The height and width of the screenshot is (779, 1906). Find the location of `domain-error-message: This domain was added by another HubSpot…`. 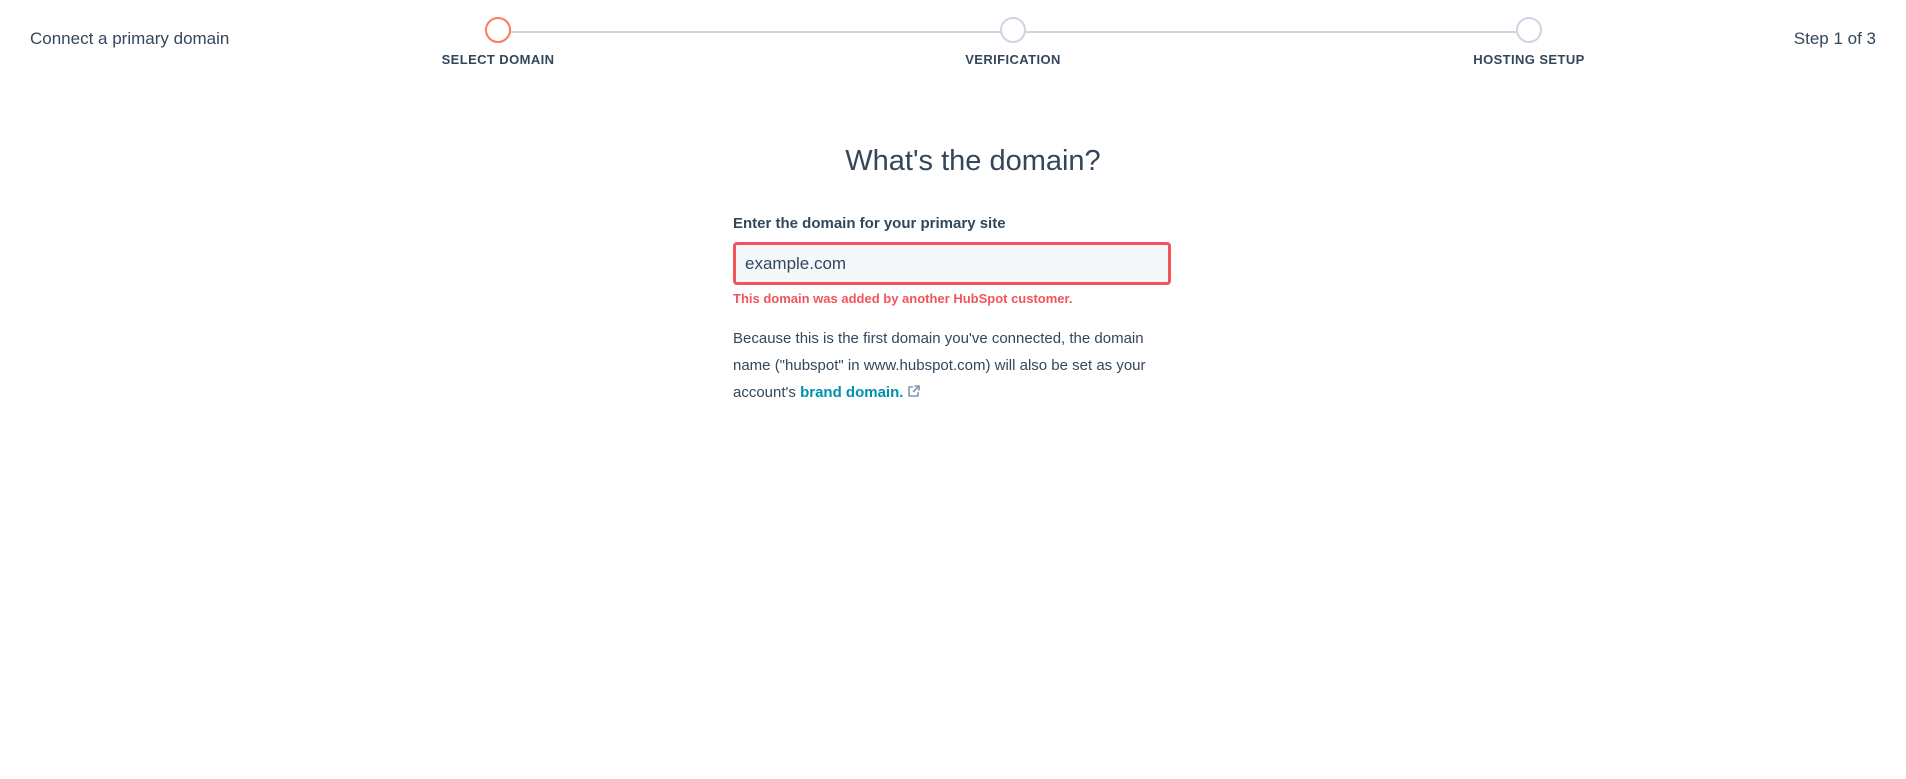

domain-error-message: This domain was added by another HubSpot… is located at coordinates (903, 298).